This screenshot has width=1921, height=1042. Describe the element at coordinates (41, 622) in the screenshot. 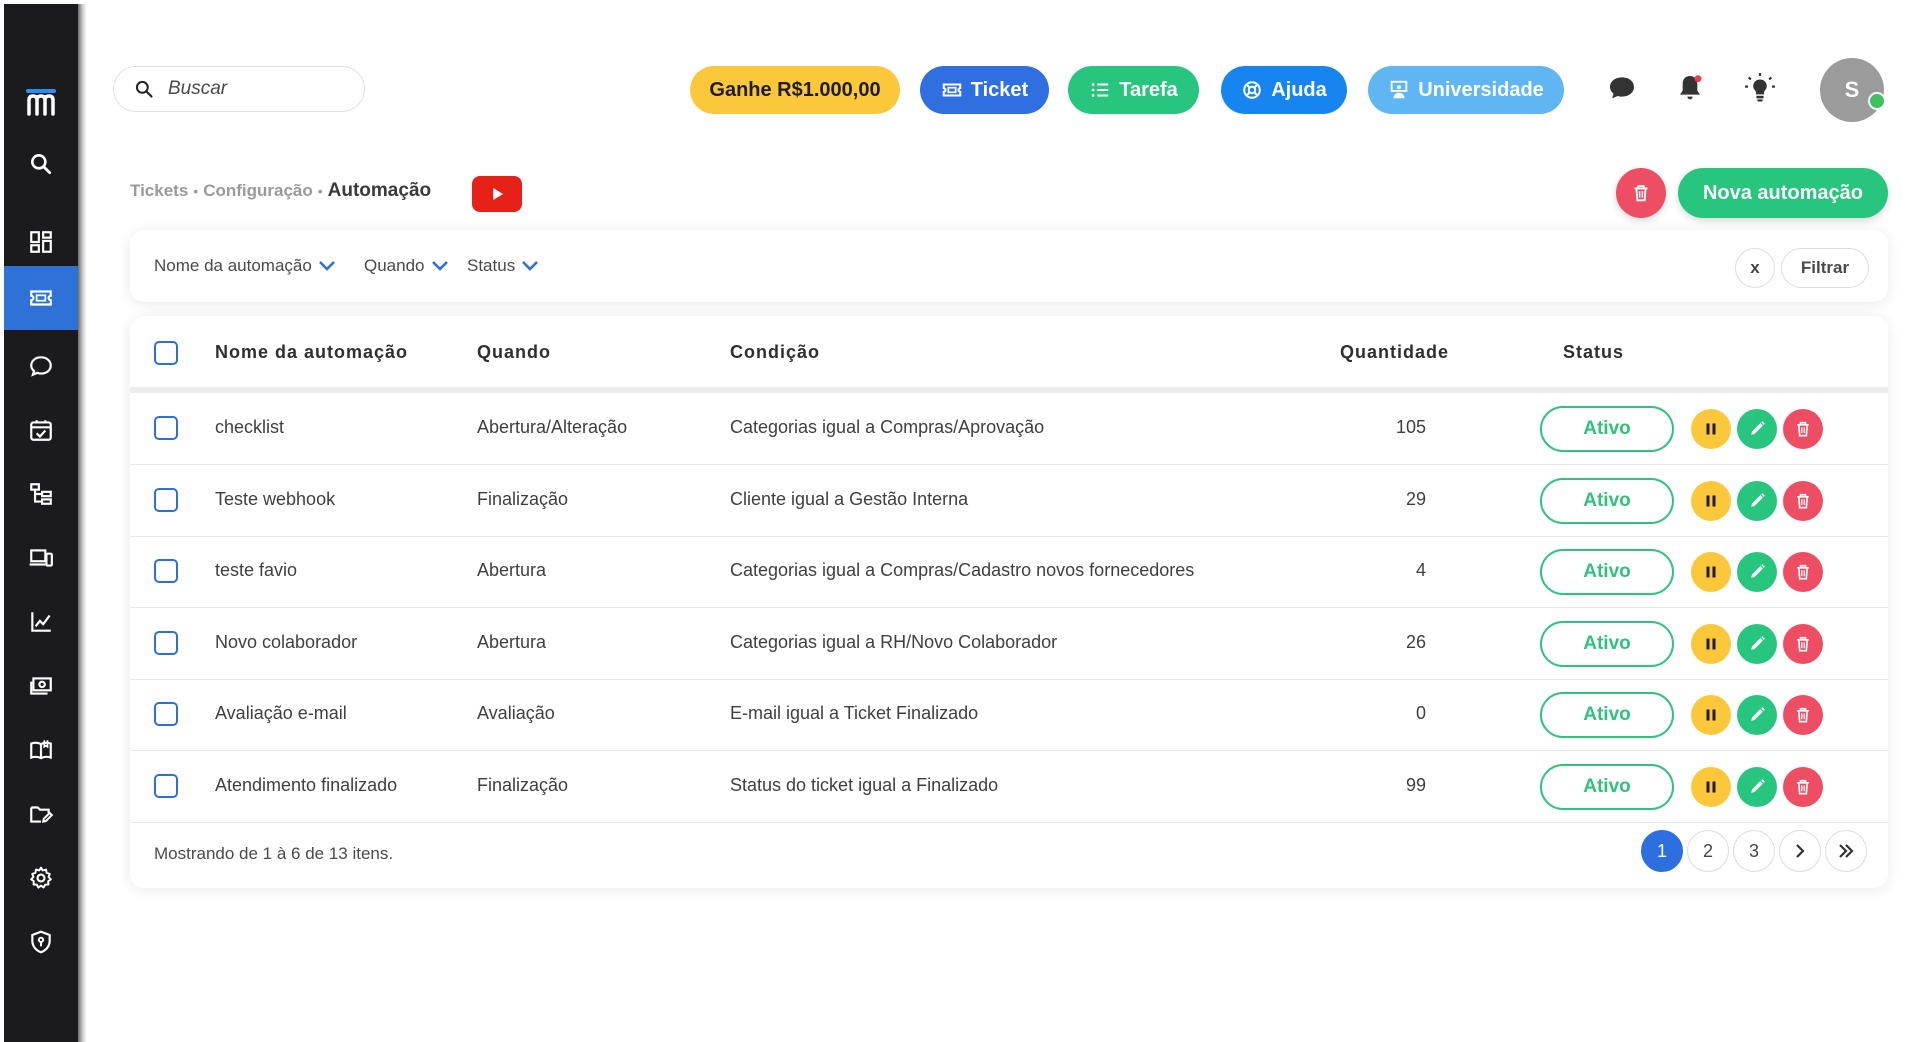

I see `sidebar-item-reports` at that location.